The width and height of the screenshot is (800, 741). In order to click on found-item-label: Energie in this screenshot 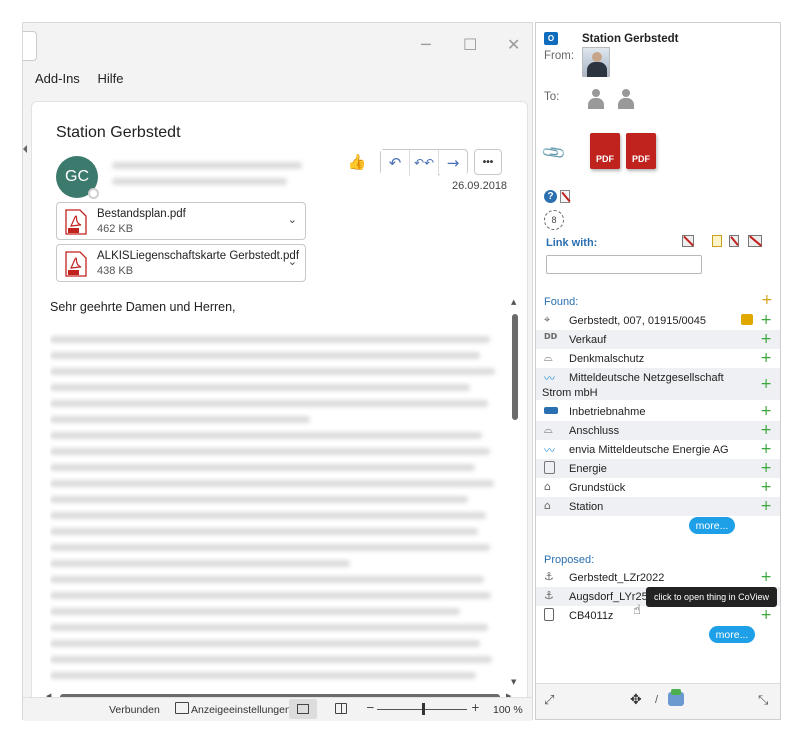, I will do `click(588, 469)`.